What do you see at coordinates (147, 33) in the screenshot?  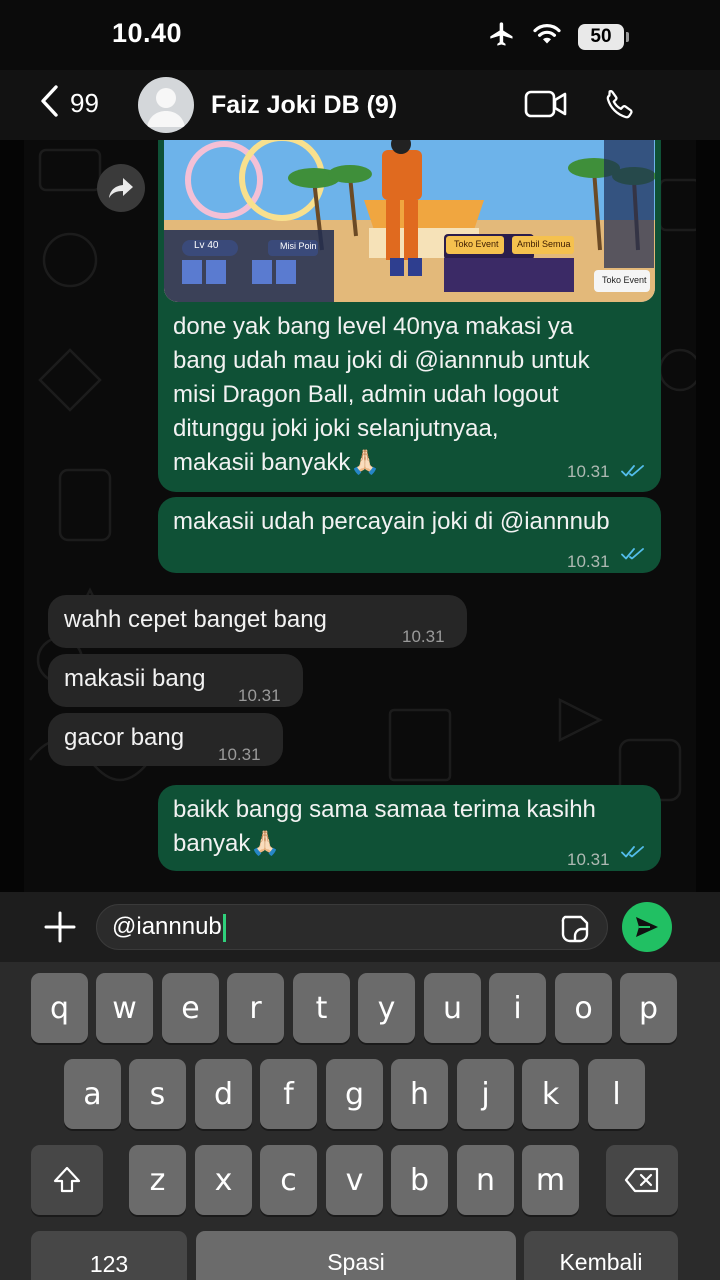 I see `status-time: 10.40` at bounding box center [147, 33].